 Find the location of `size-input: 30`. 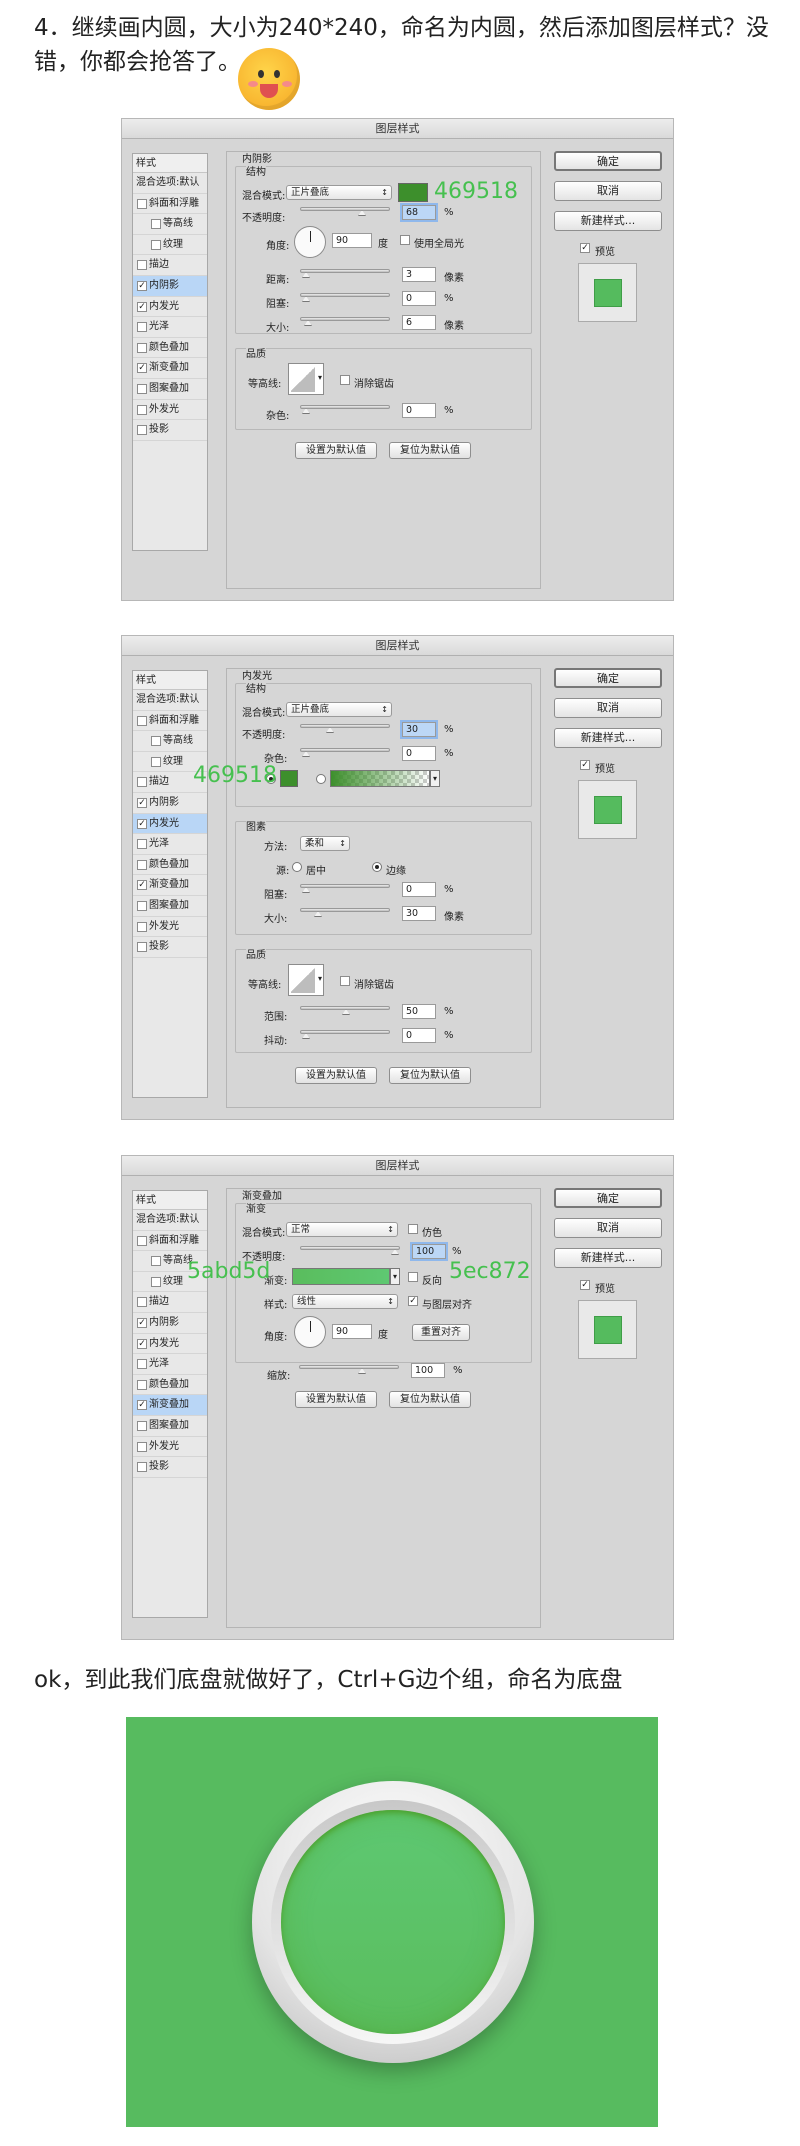

size-input: 30 is located at coordinates (419, 913).